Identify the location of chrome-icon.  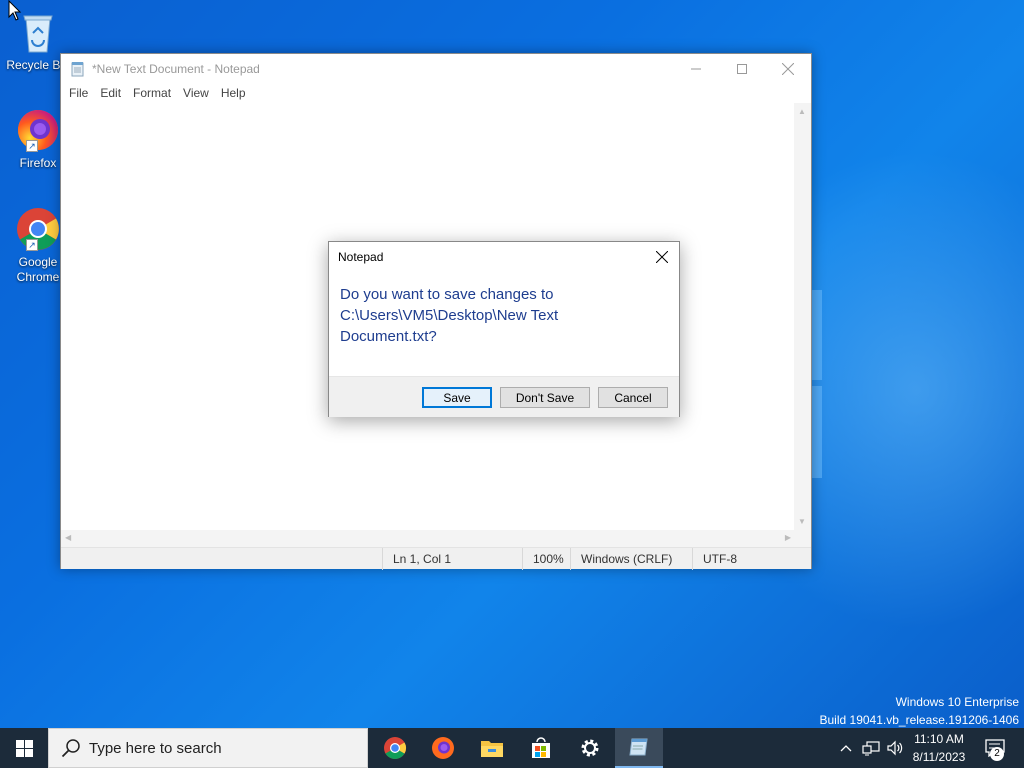
(395, 748).